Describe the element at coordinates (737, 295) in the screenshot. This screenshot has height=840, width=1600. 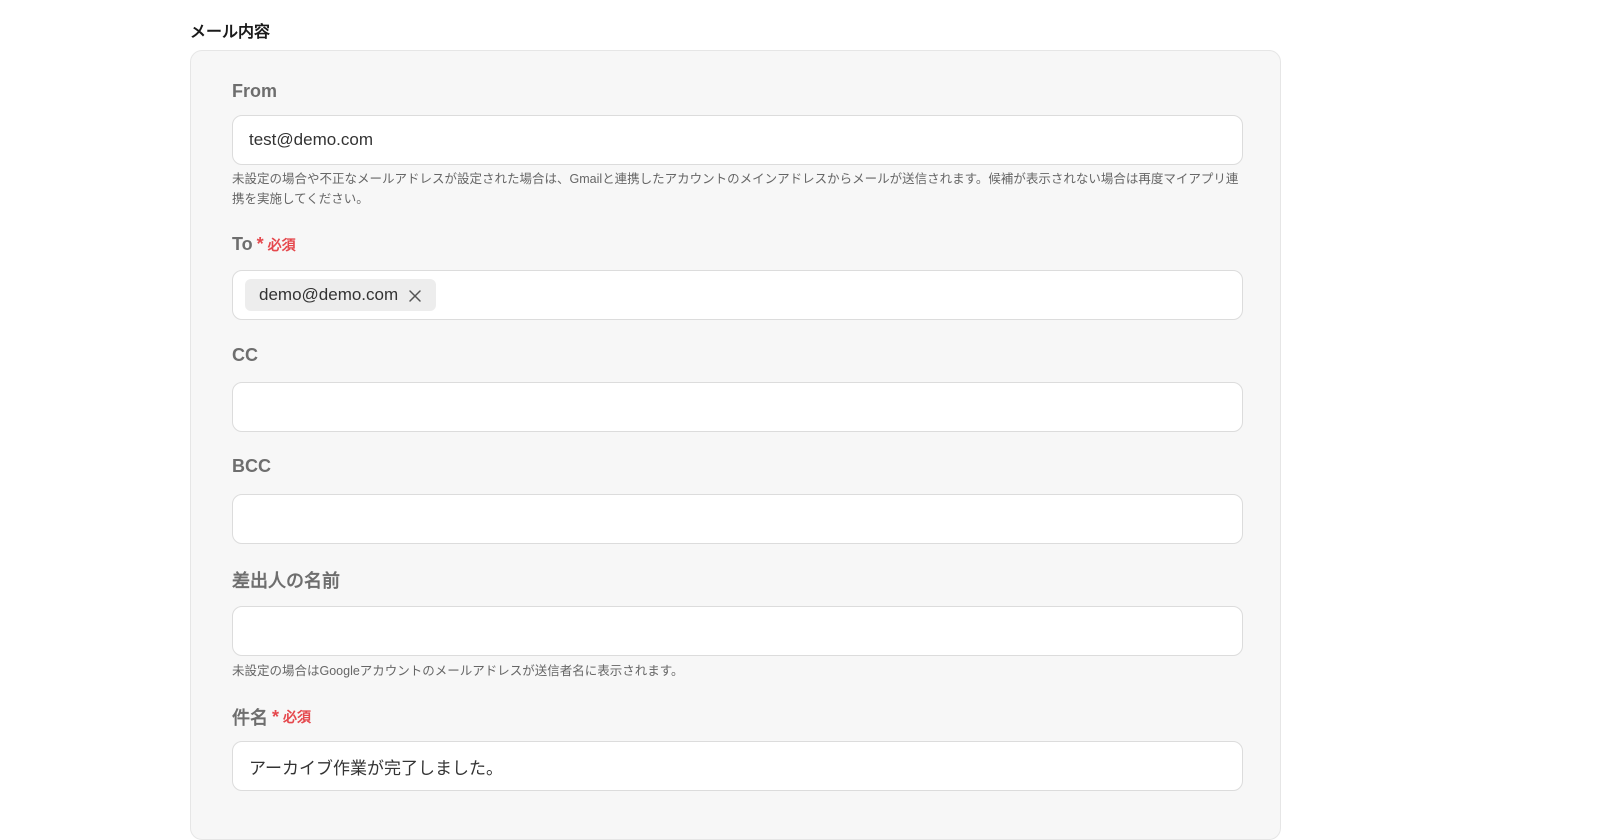
I see `to-input: demo@demo.com` at that location.